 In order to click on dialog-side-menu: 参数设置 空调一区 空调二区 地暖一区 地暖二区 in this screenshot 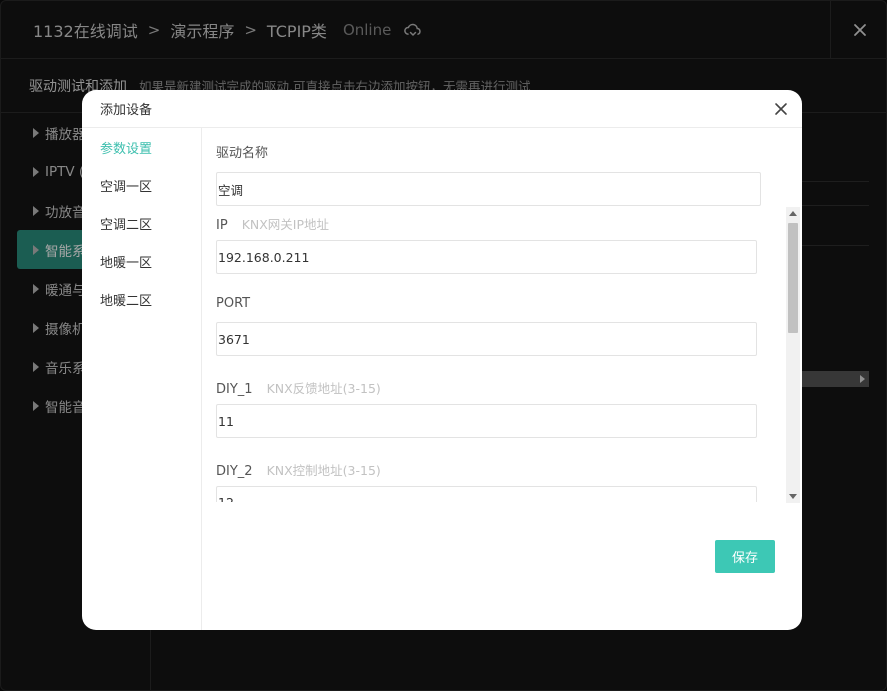, I will do `click(142, 379)`.